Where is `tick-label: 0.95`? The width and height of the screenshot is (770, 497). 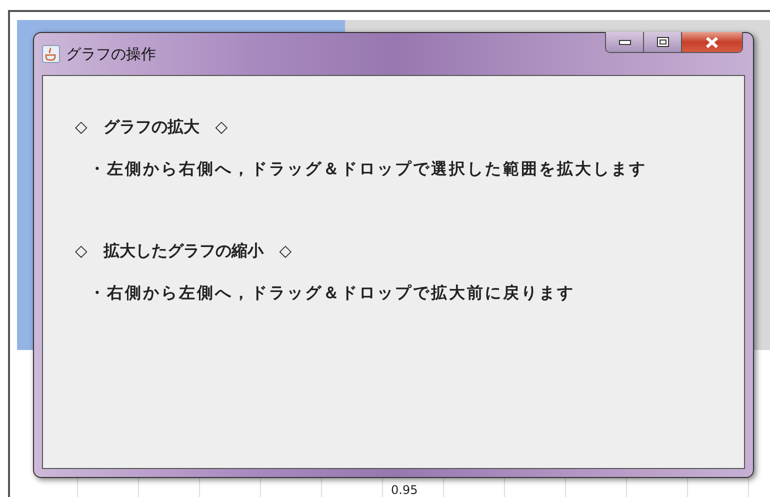 tick-label: 0.95 is located at coordinates (404, 490).